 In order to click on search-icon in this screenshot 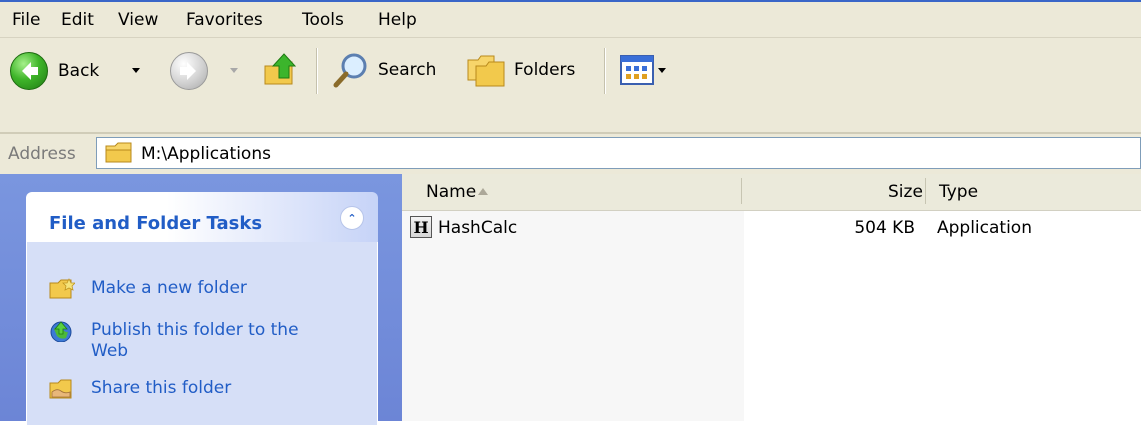, I will do `click(350, 70)`.